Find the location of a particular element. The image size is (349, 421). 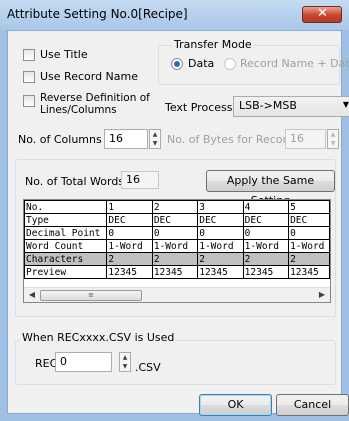

reverse-definition-label-line2: Lines/Columns is located at coordinates (78, 110).